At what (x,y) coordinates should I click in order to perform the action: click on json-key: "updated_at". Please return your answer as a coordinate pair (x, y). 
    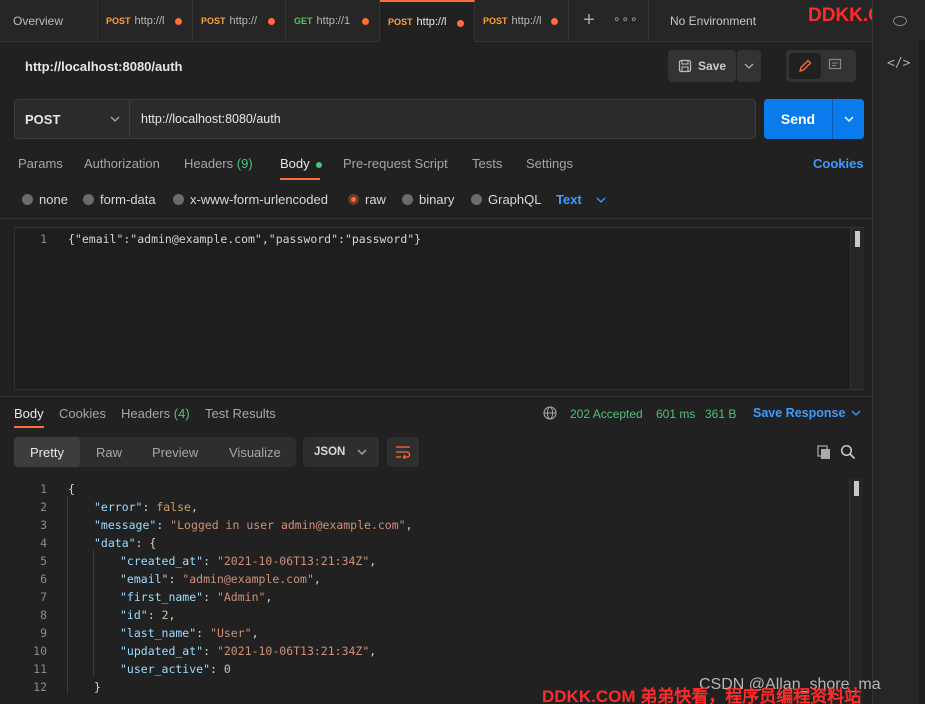
    Looking at the image, I should click on (162, 651).